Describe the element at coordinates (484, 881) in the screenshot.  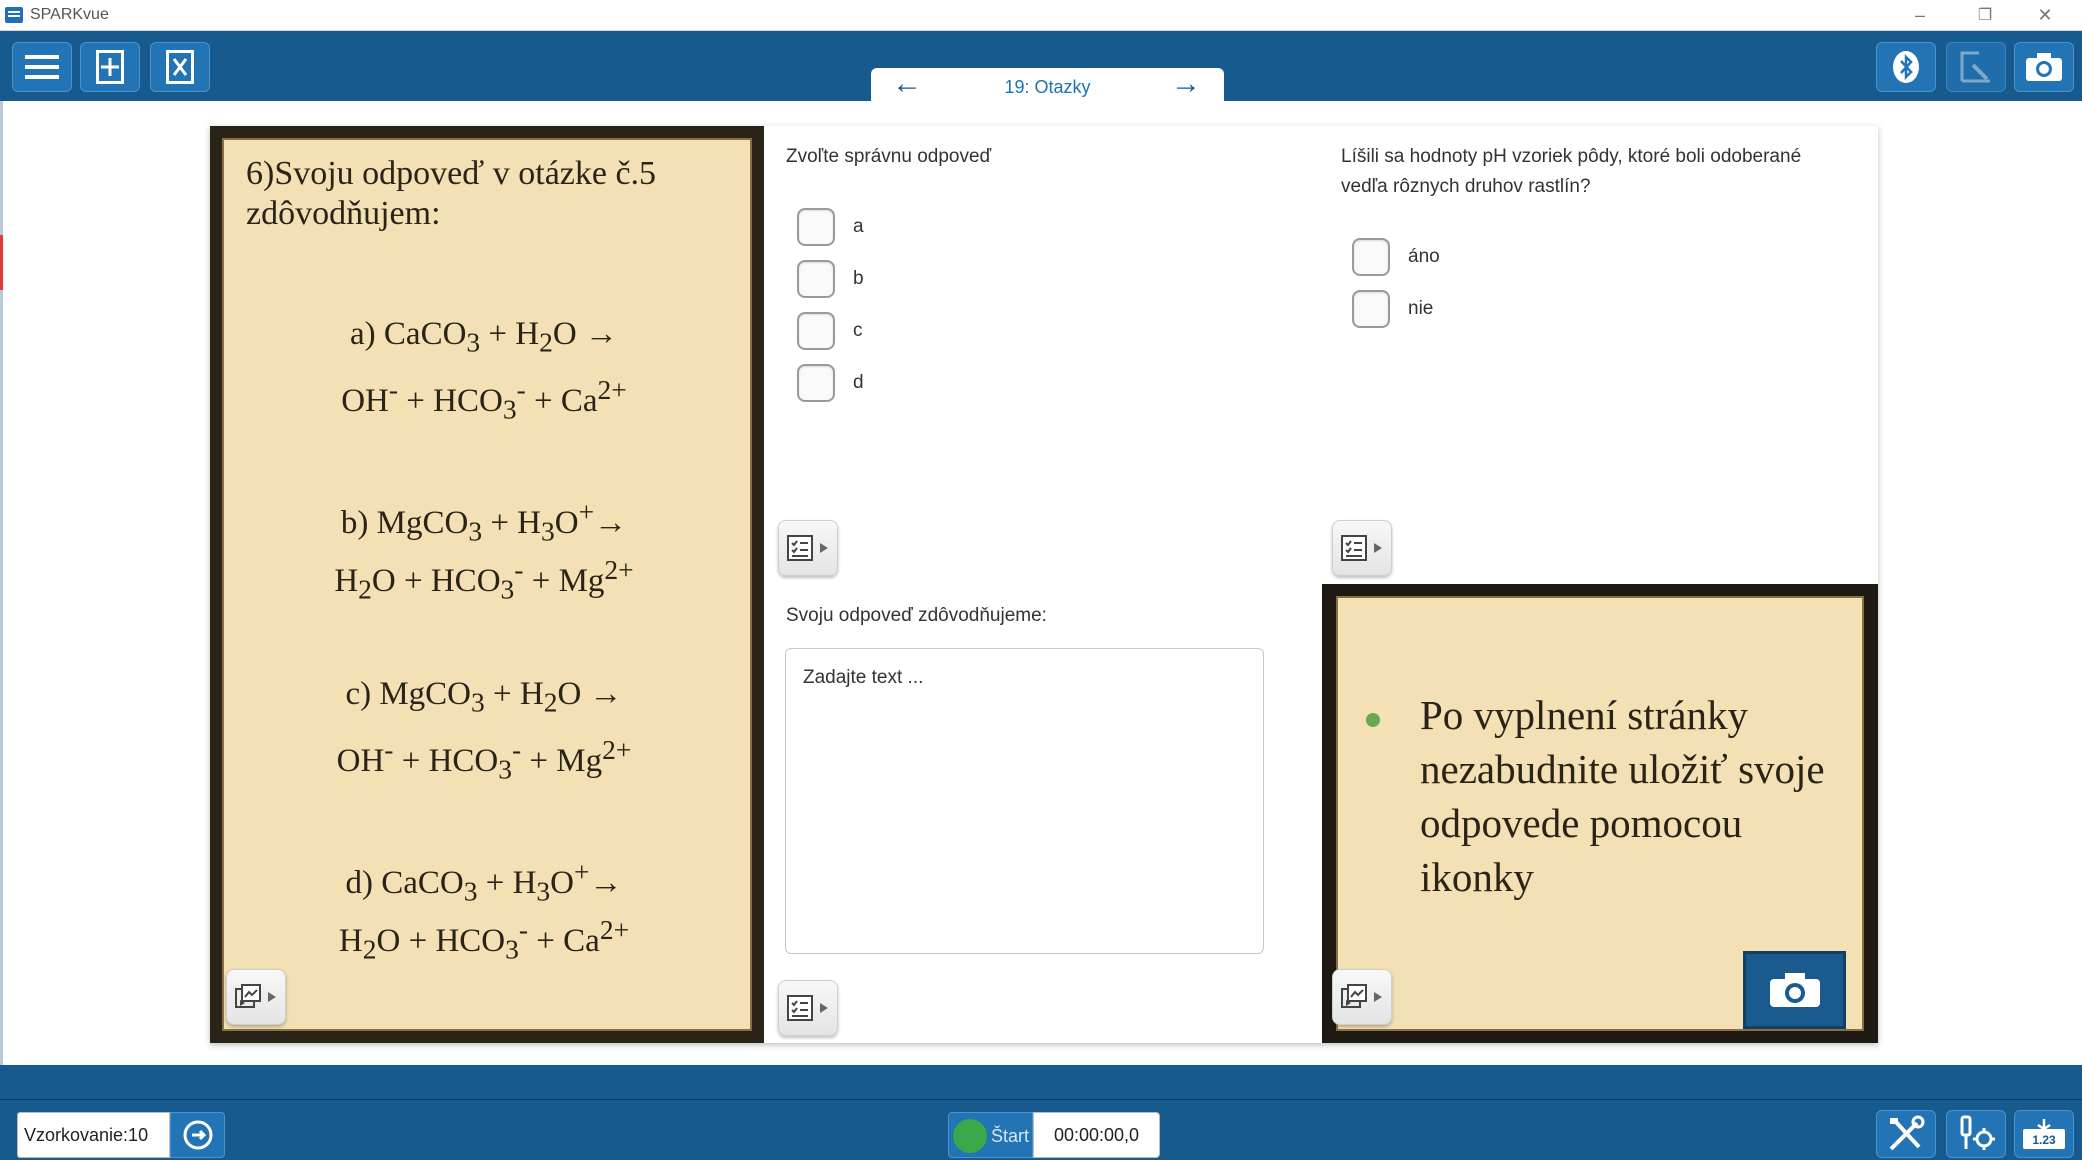
I see `equation-d-line1: d) CaCO3 + H3O+→` at that location.